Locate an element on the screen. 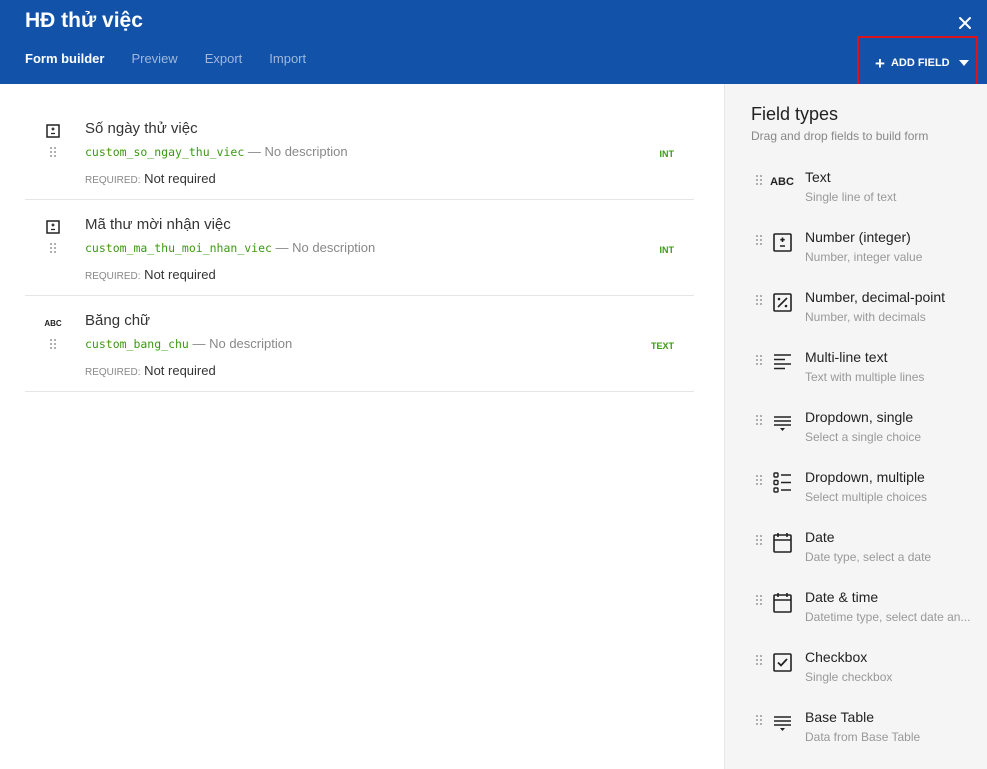  add-field-label: ADD FIELD is located at coordinates (920, 63).